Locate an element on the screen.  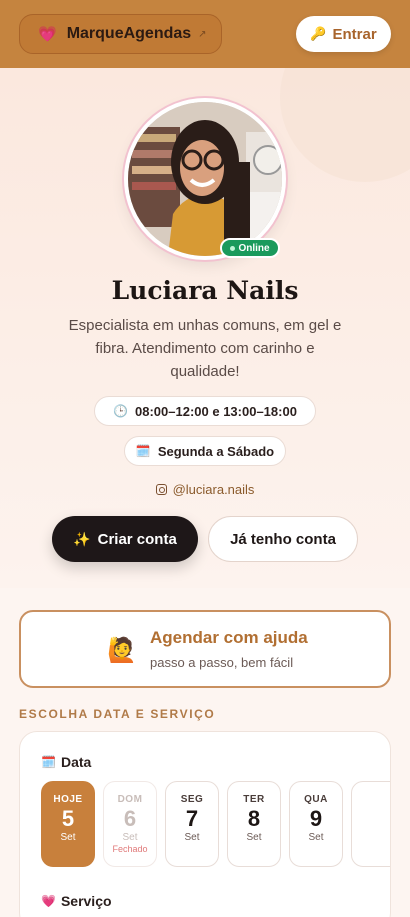
days-label: Segunda a Sábado is located at coordinates (216, 451).